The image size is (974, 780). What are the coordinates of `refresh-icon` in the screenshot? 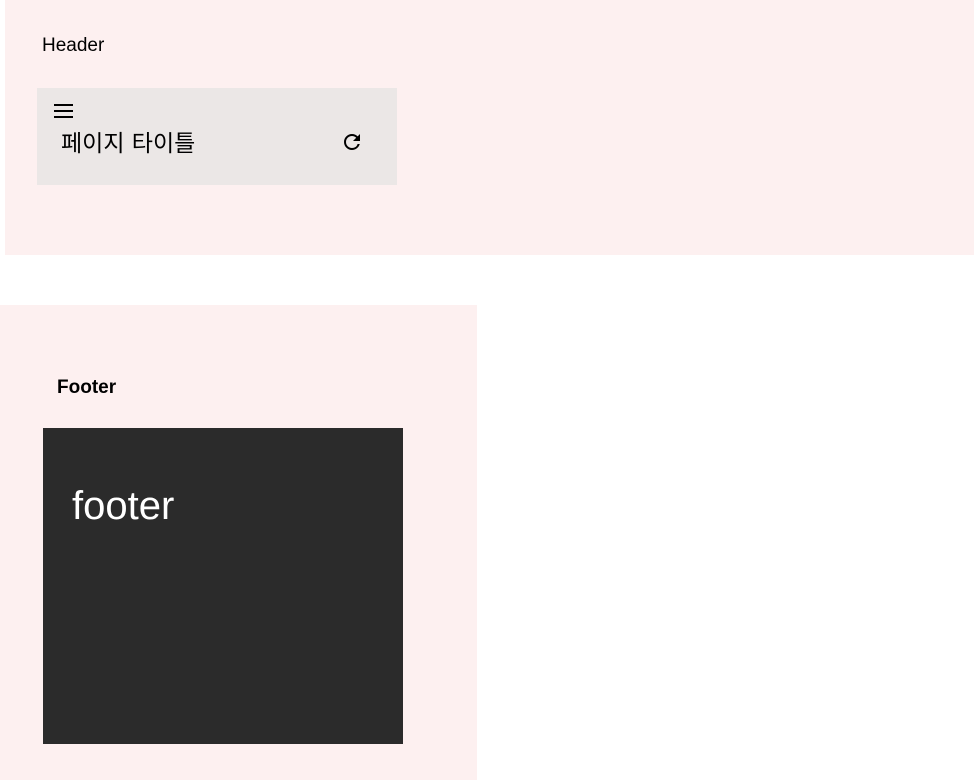 It's located at (352, 142).